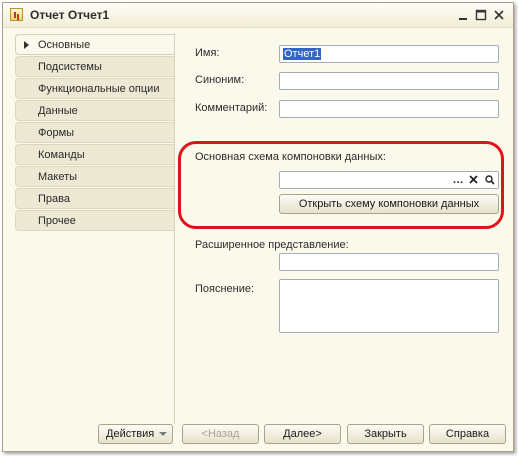 The height and width of the screenshot is (456, 518). I want to click on tab-label: Макеты, so click(58, 177).